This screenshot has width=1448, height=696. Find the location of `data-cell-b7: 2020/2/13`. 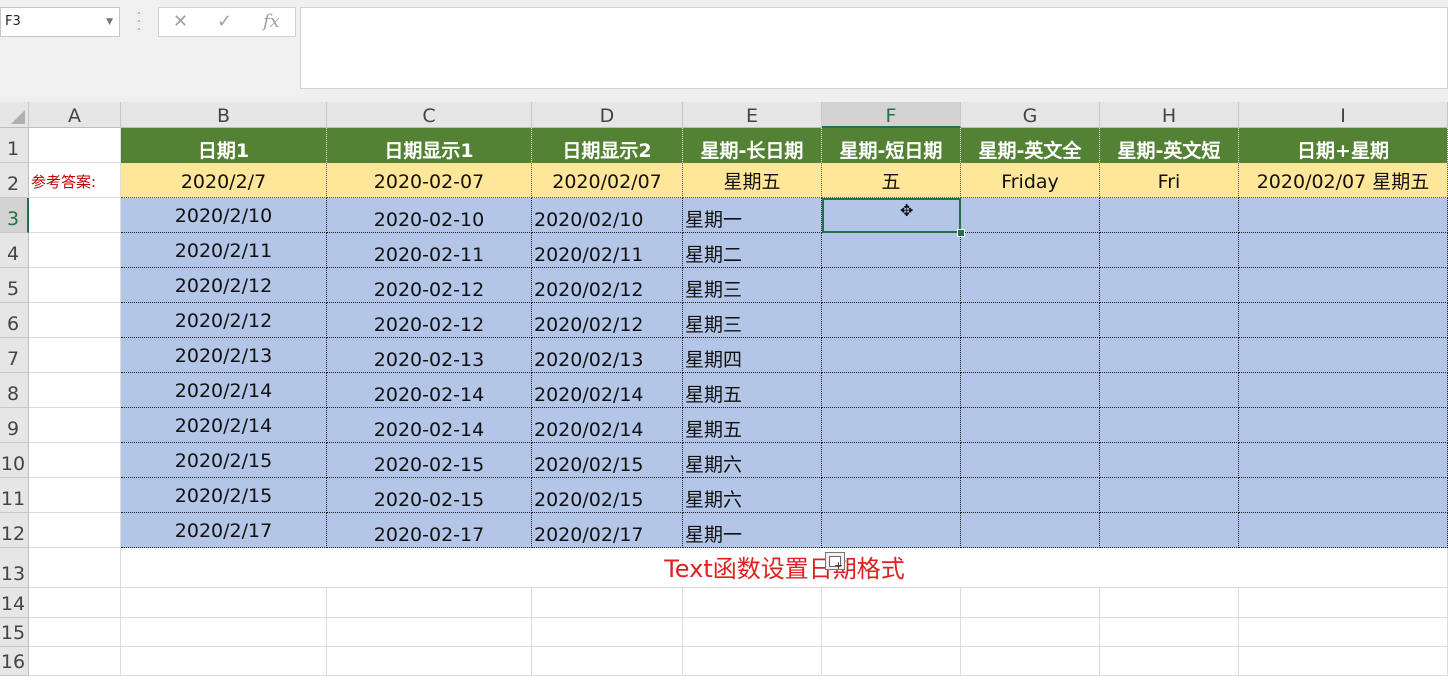

data-cell-b7: 2020/2/13 is located at coordinates (224, 355).